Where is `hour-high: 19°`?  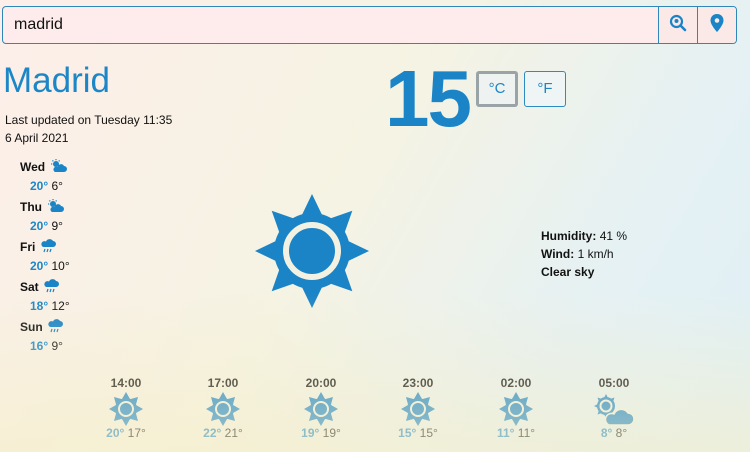
hour-high: 19° is located at coordinates (310, 433).